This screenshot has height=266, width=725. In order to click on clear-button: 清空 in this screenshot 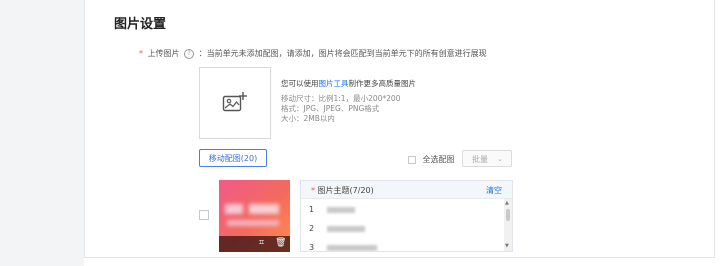, I will do `click(494, 190)`.